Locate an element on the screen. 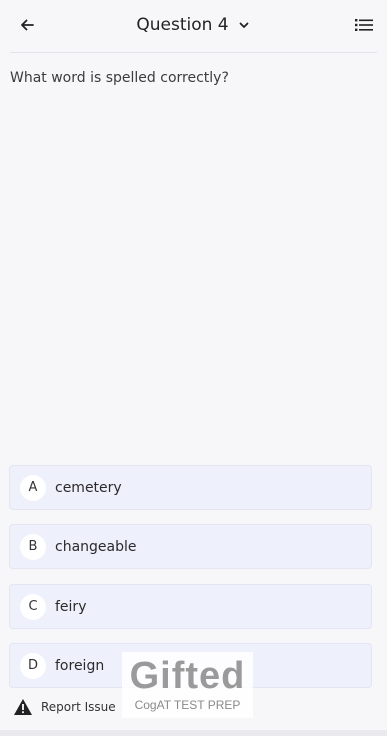 The image size is (387, 736). logo-wordmark: Gifted is located at coordinates (187, 676).